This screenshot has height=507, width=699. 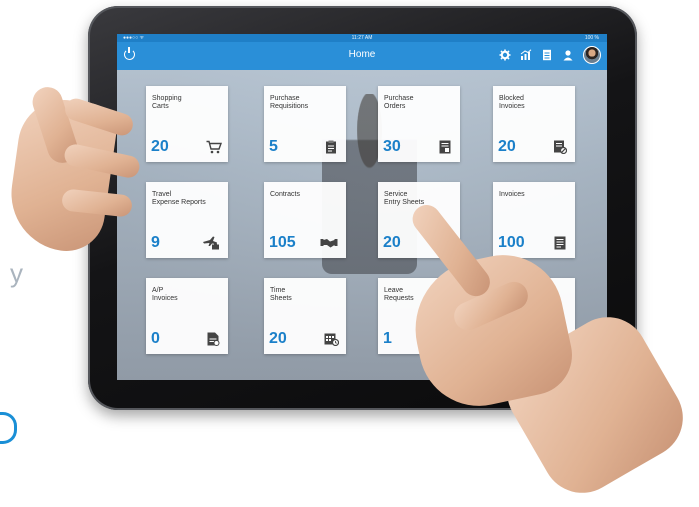 What do you see at coordinates (362, 56) in the screenshot?
I see `app-header: Home` at bounding box center [362, 56].